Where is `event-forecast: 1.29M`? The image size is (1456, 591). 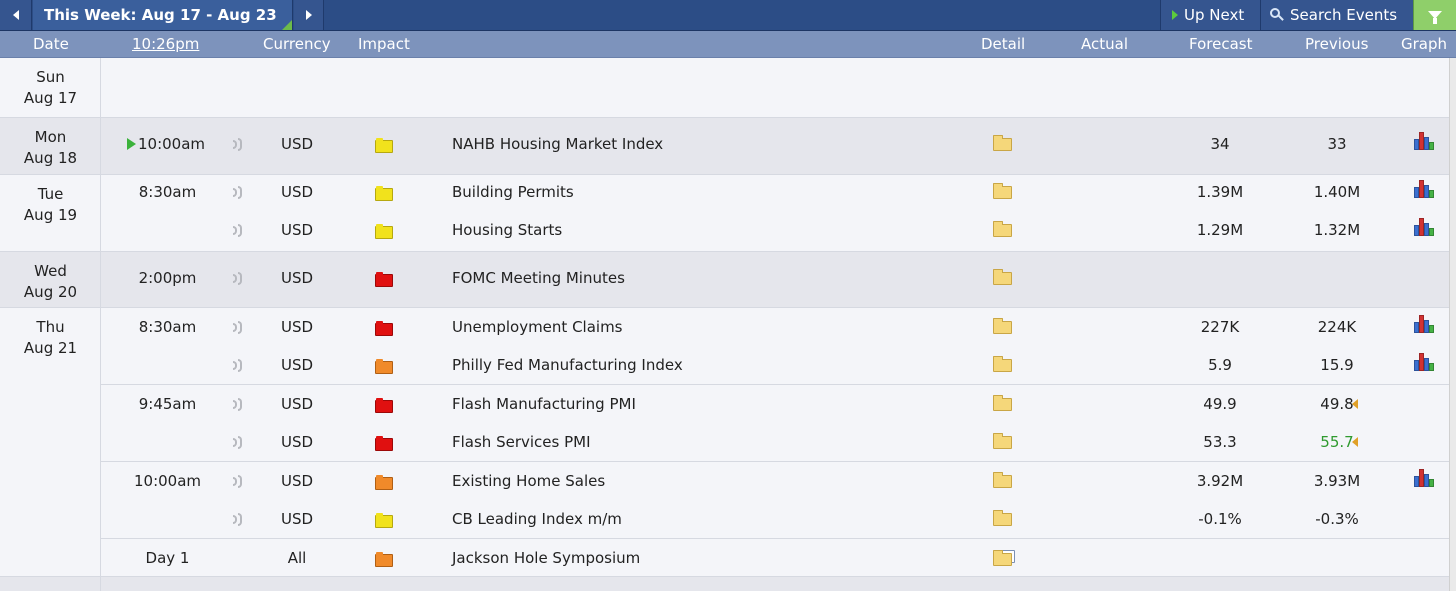
event-forecast: 1.29M is located at coordinates (1220, 230).